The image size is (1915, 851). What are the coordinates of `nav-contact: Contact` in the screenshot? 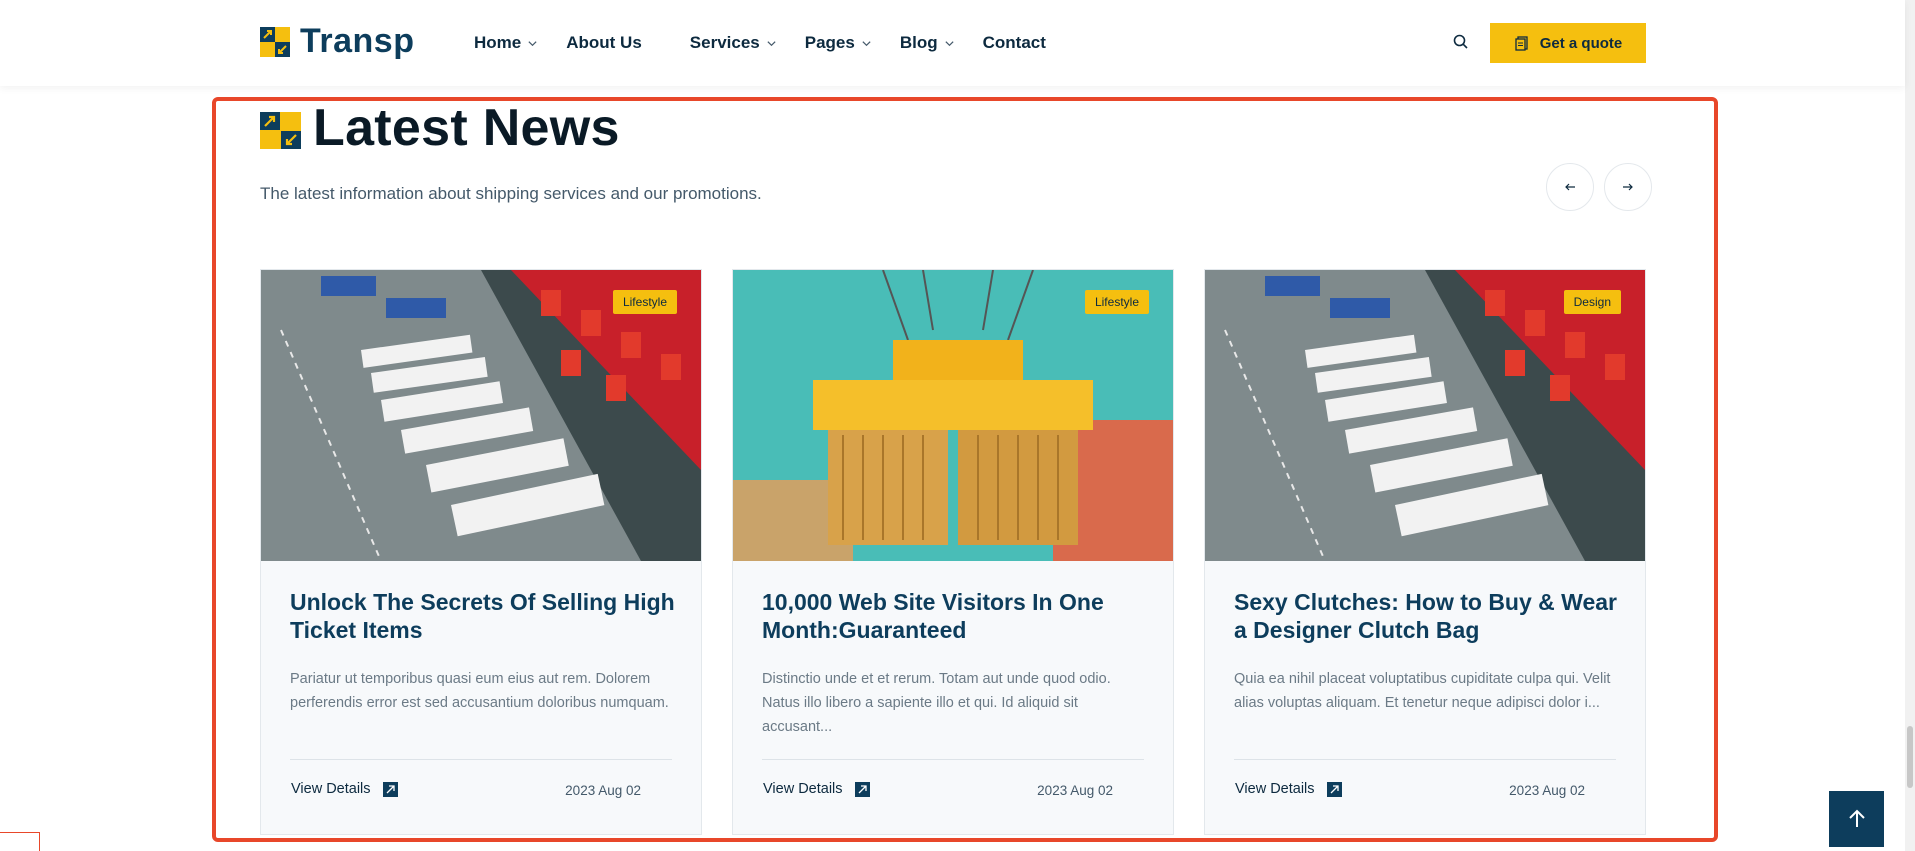 It's located at (1014, 43).